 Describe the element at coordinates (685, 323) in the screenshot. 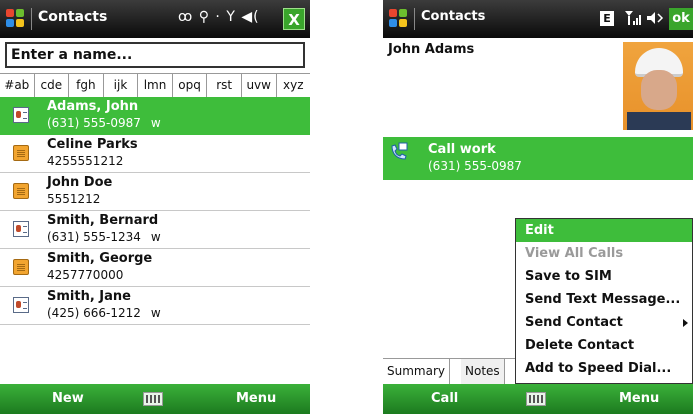

I see `submenu-arrow-icon` at that location.